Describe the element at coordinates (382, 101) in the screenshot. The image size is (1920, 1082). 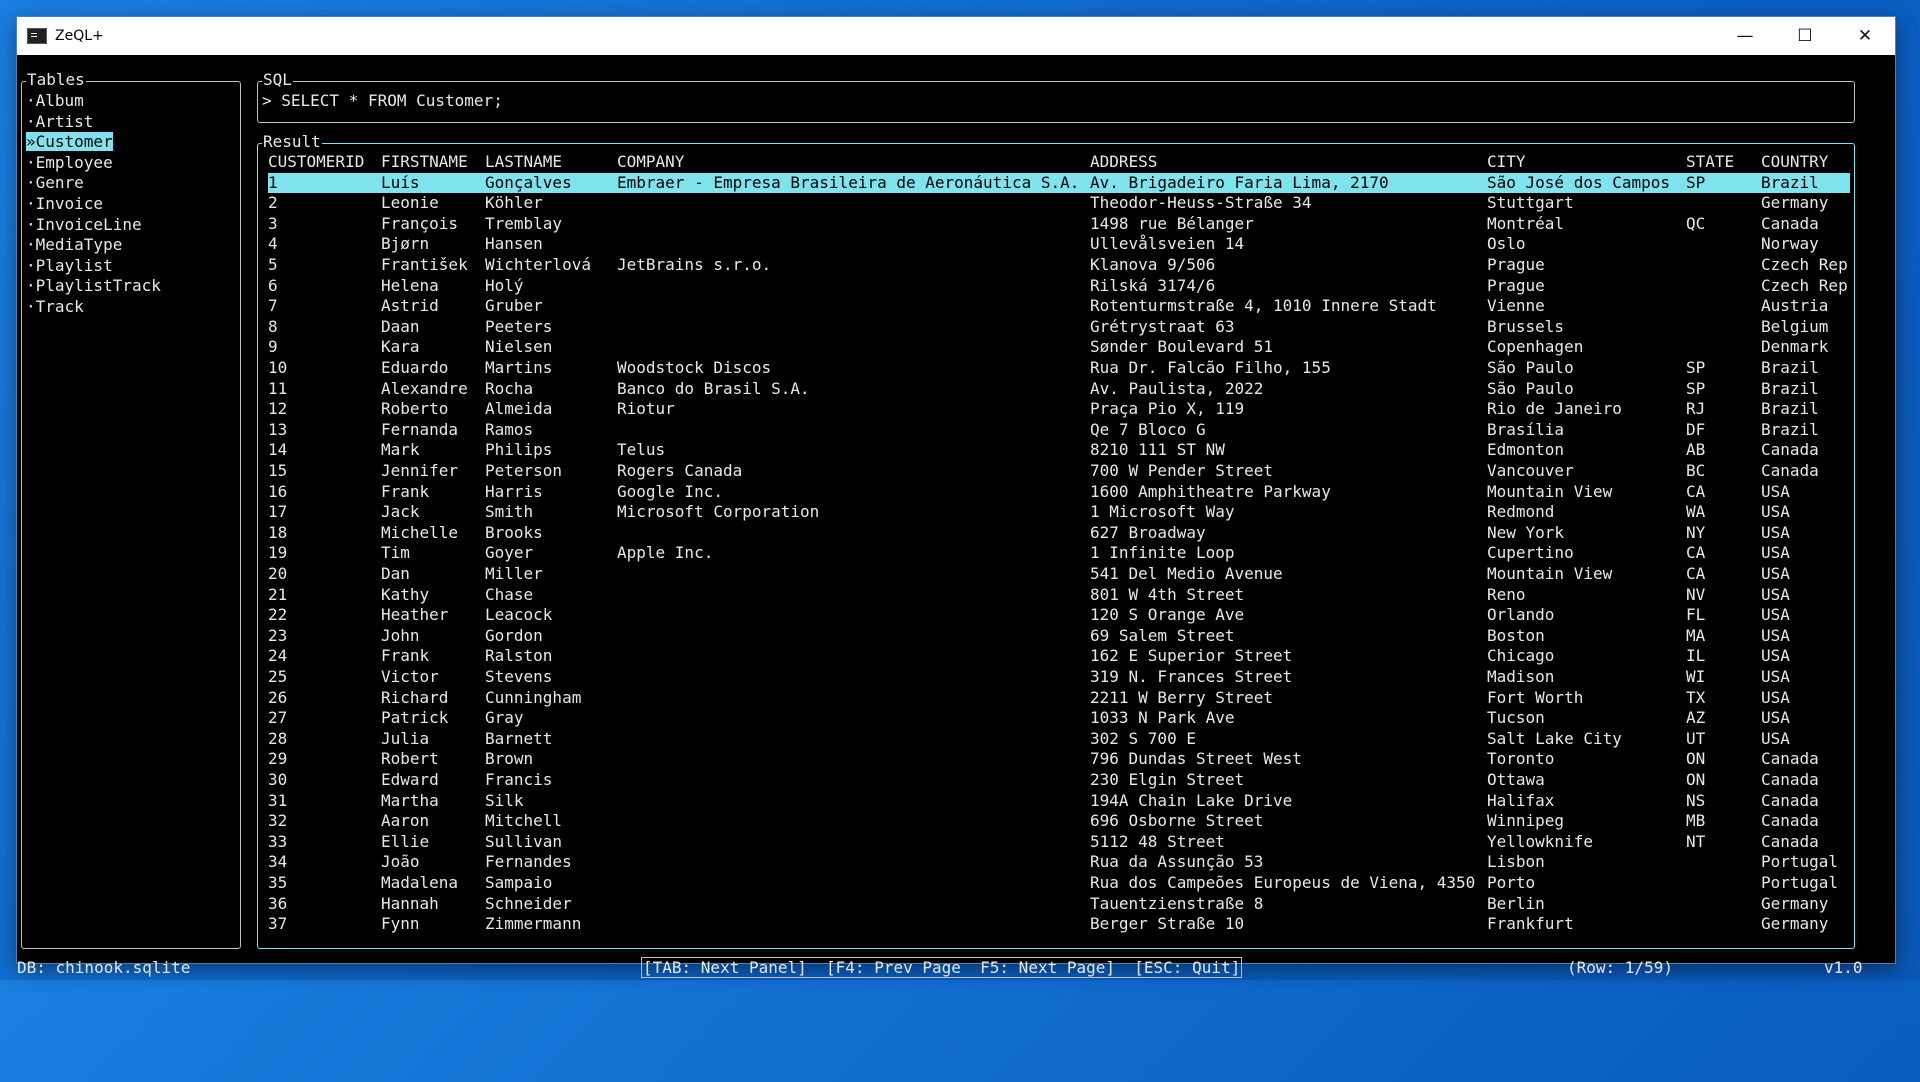
I see `sql-query-input: > SELECT * FROM Customer;` at that location.